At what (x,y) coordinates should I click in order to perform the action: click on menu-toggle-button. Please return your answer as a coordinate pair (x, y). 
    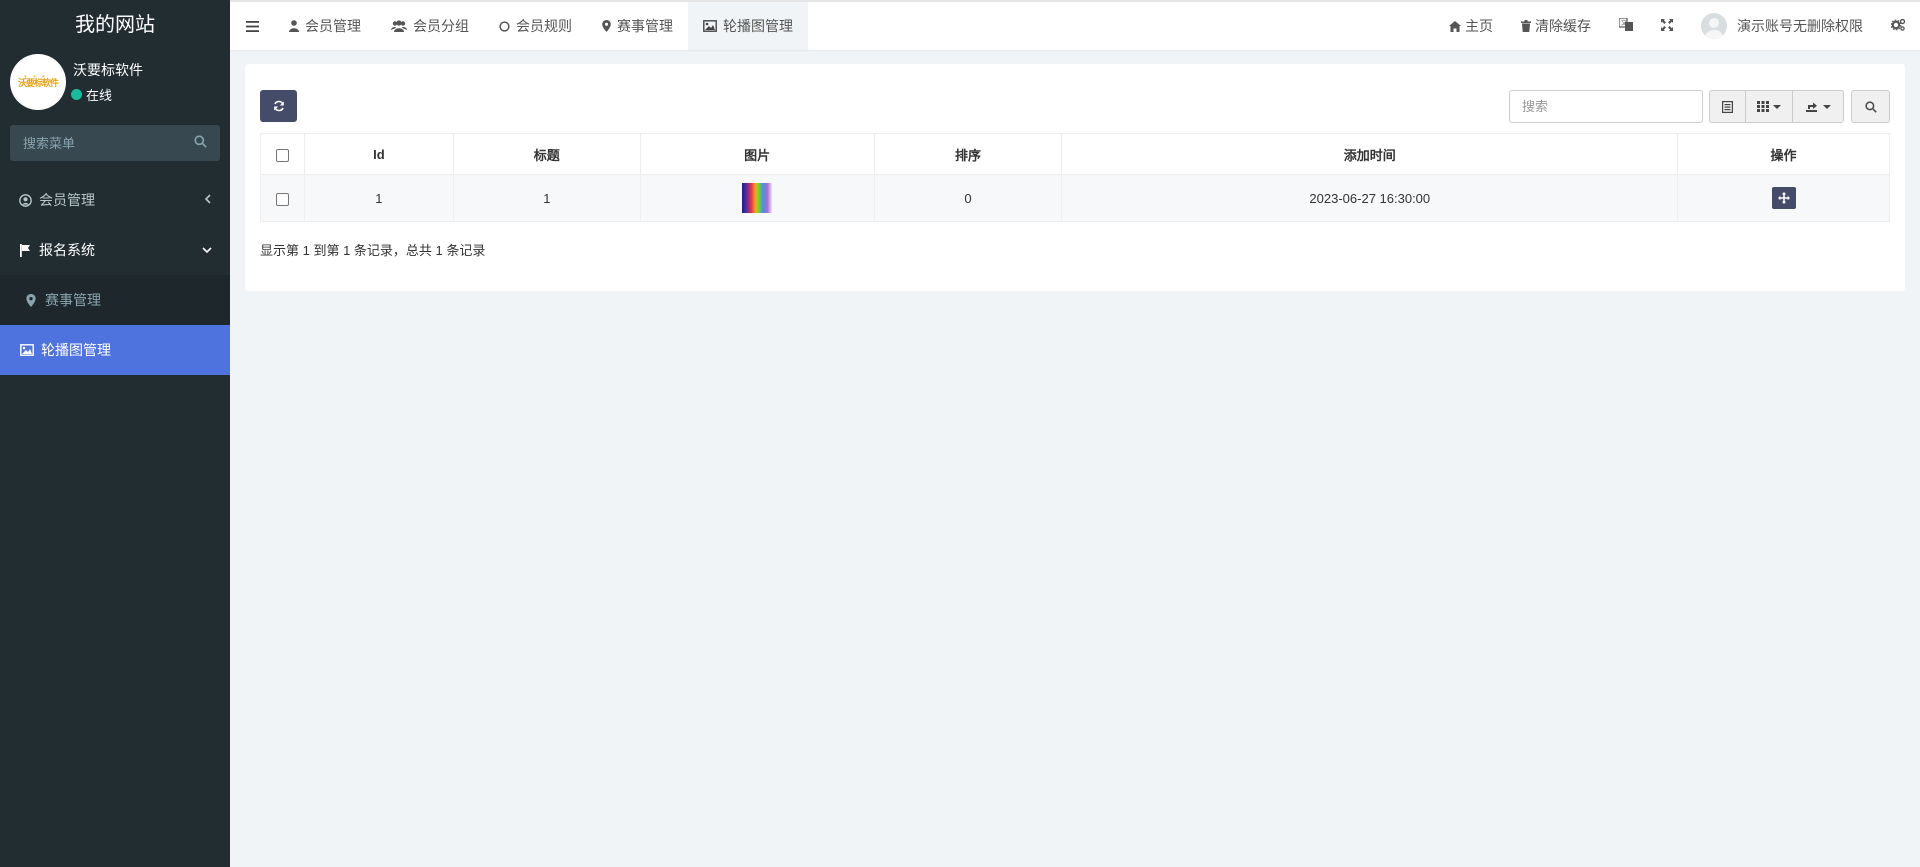
    Looking at the image, I should click on (252, 26).